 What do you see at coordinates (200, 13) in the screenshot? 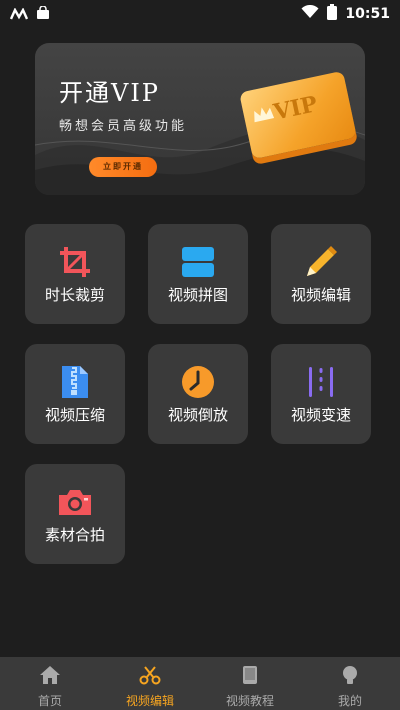
I see `status-bar: 10:51` at bounding box center [200, 13].